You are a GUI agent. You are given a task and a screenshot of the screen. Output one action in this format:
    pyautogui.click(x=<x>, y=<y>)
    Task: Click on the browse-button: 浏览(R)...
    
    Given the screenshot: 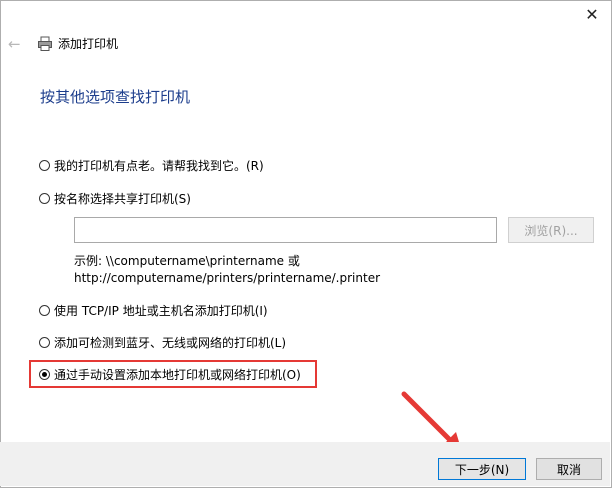 What is the action you would take?
    pyautogui.click(x=551, y=230)
    